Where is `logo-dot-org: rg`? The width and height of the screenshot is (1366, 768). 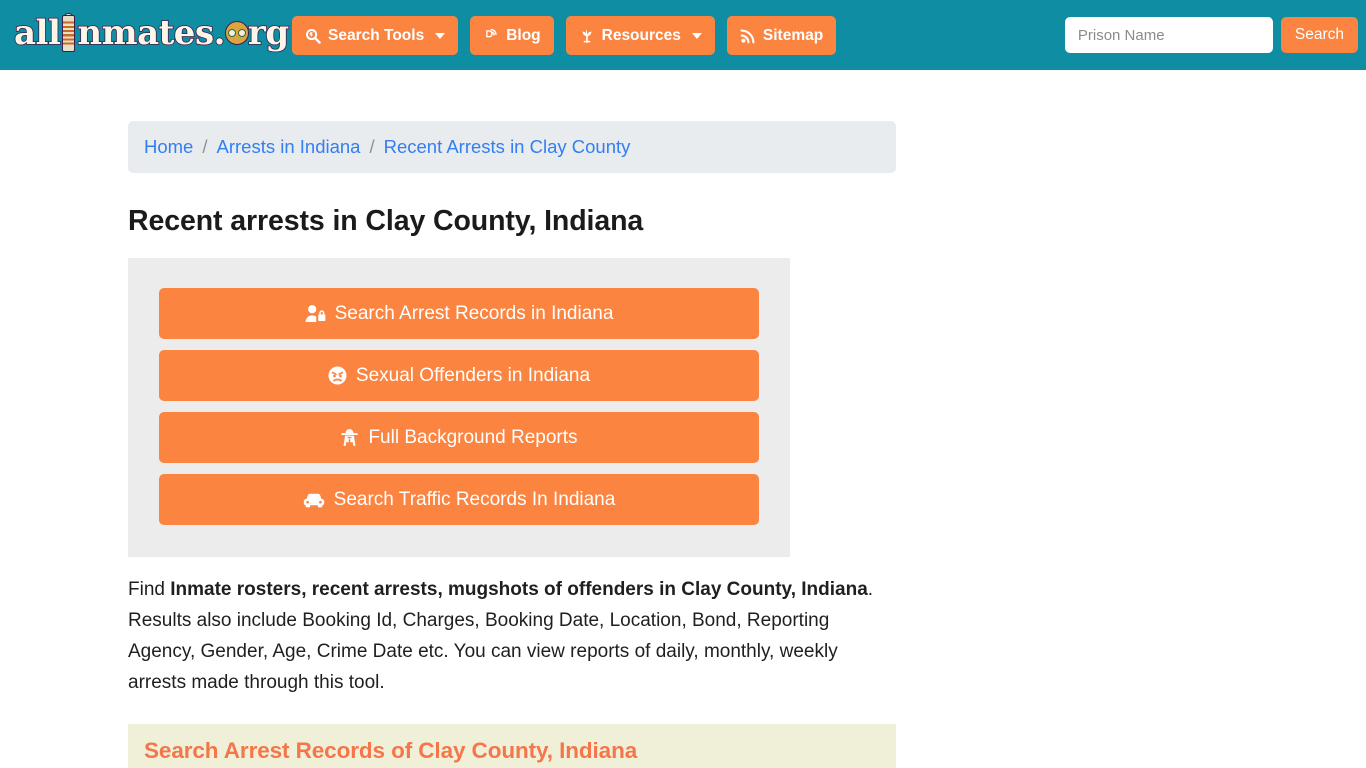
logo-dot-org: rg is located at coordinates (257, 33).